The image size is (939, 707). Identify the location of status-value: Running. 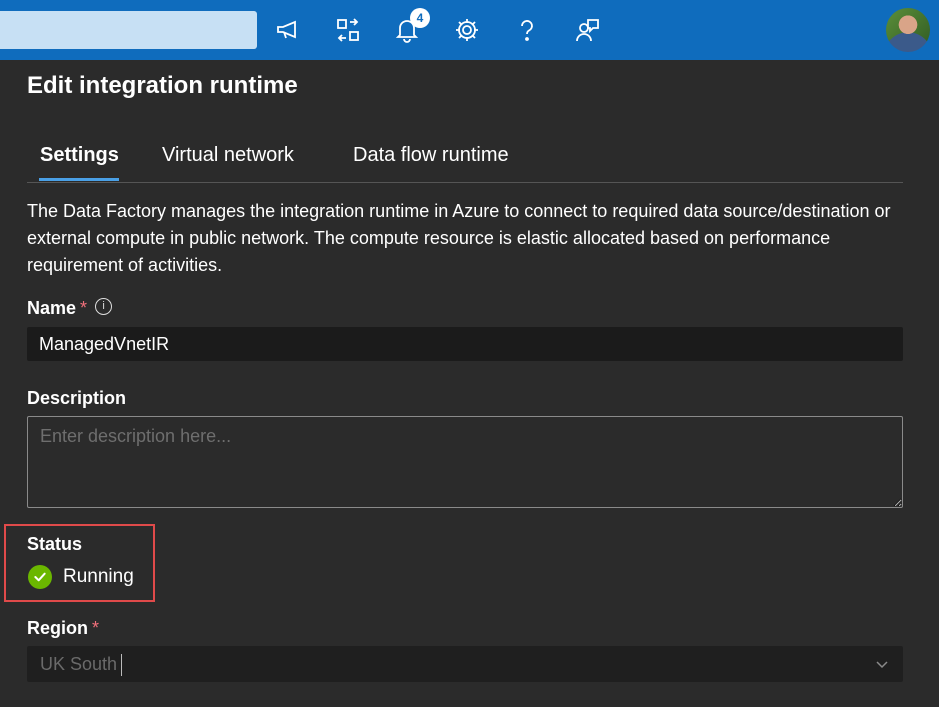
(98, 576).